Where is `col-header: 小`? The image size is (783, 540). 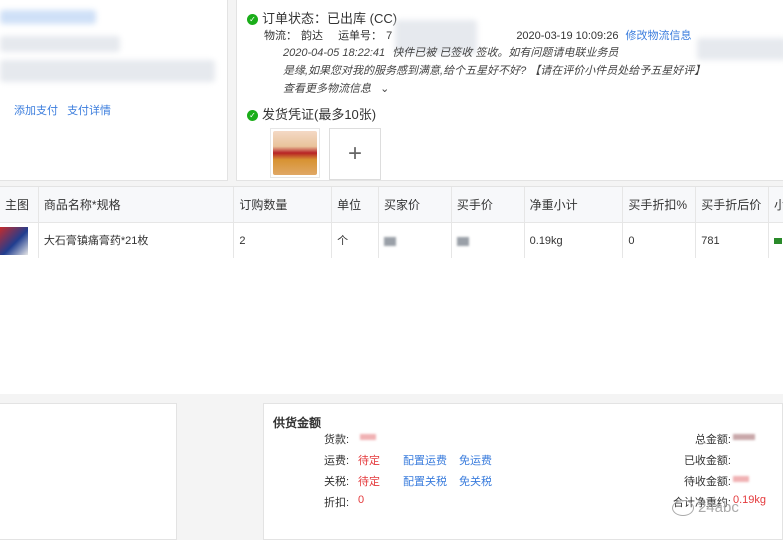
col-header: 小 is located at coordinates (778, 205).